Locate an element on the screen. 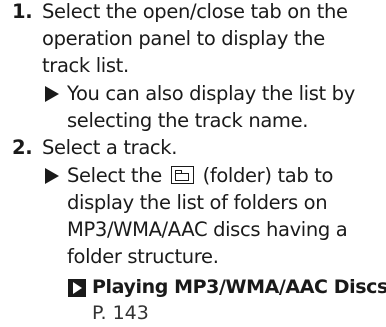 This screenshot has height=327, width=386. step-1-text-line-3: track list. is located at coordinates (85, 65).